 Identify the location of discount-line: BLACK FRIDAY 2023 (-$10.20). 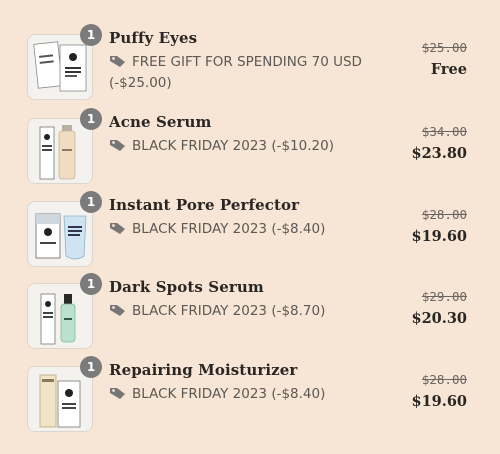
(254, 146).